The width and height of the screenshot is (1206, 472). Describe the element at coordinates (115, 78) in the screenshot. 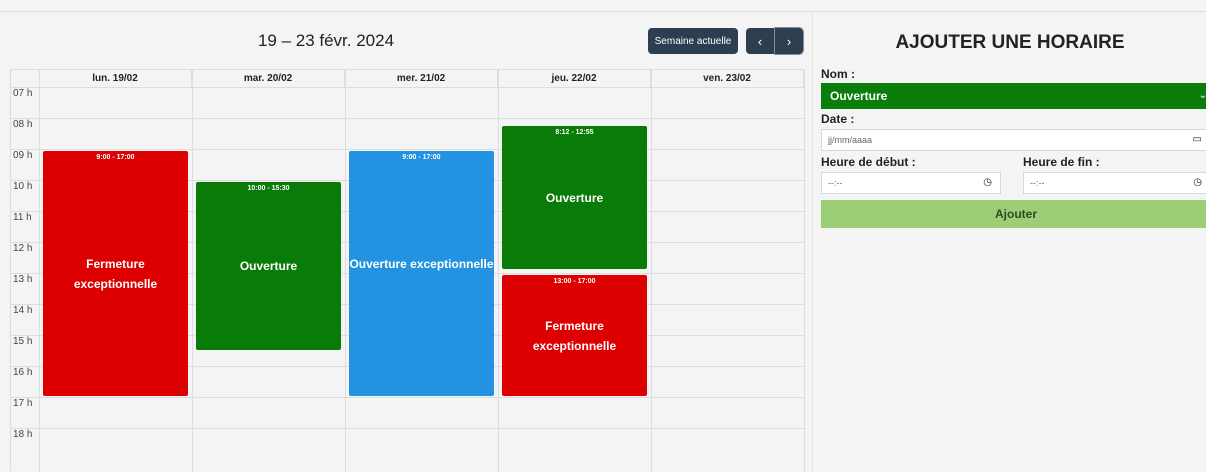

I see `day-header-mon: lun. 19/02` at that location.